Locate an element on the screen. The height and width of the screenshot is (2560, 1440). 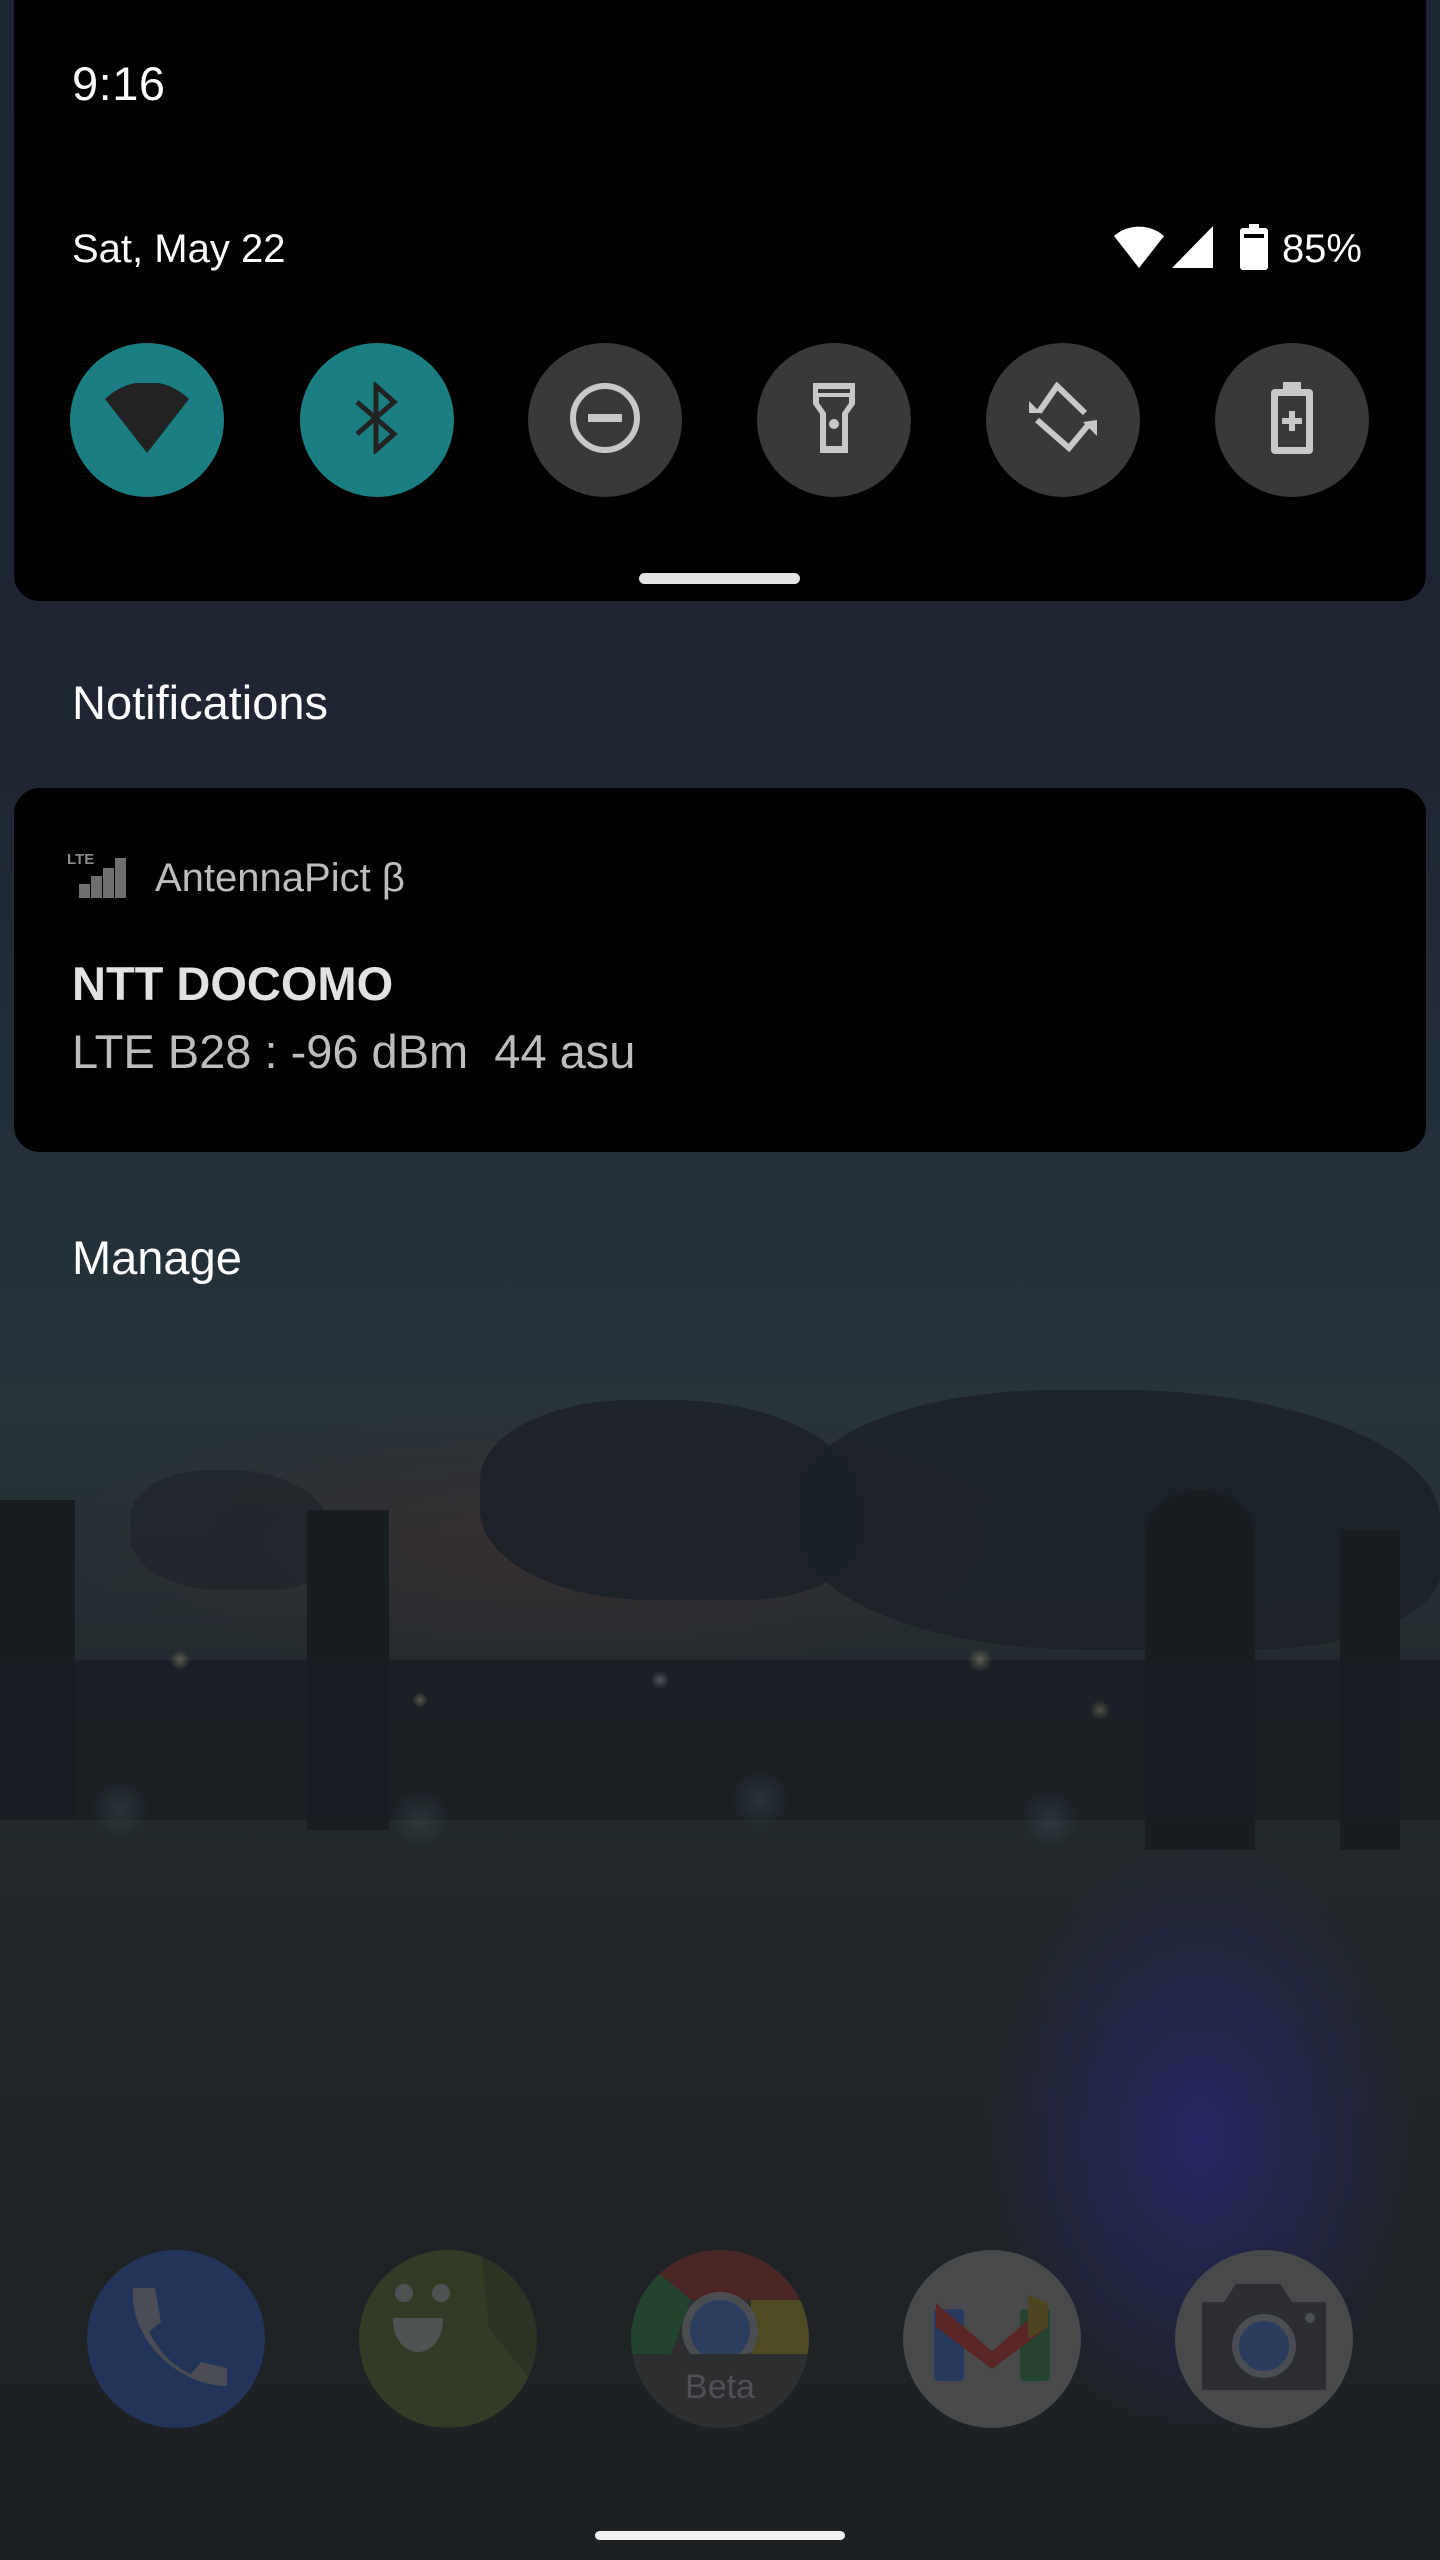
battery-saver-icon is located at coordinates (1292, 420).